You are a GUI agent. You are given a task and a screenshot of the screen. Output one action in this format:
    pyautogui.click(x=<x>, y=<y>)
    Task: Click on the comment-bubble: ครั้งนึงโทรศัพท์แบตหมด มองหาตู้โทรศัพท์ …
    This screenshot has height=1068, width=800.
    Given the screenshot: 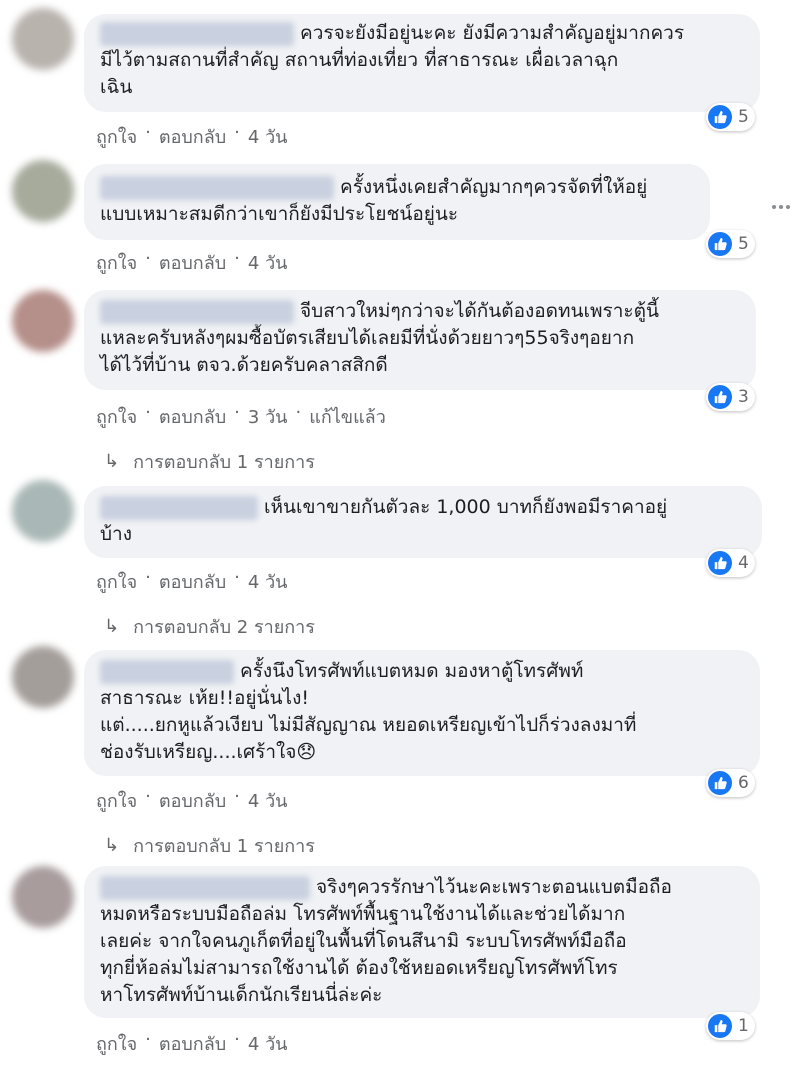 What is the action you would take?
    pyautogui.click(x=422, y=713)
    